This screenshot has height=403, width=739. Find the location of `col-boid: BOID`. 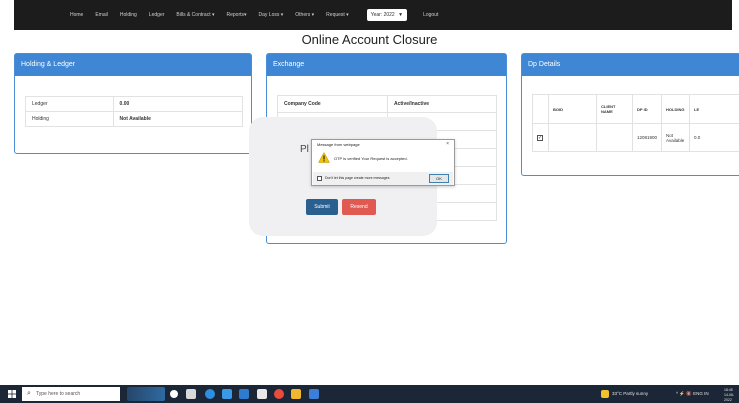

col-boid: BOID is located at coordinates (572, 109).